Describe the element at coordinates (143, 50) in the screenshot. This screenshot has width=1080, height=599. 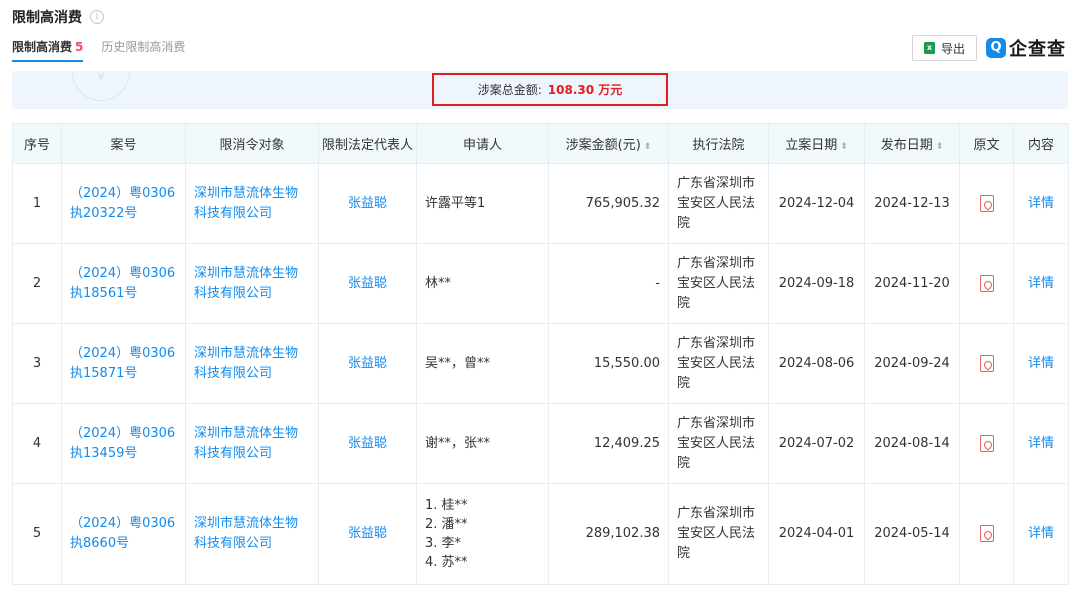
I see `tab-history-restriction: 历史限制高消费` at that location.